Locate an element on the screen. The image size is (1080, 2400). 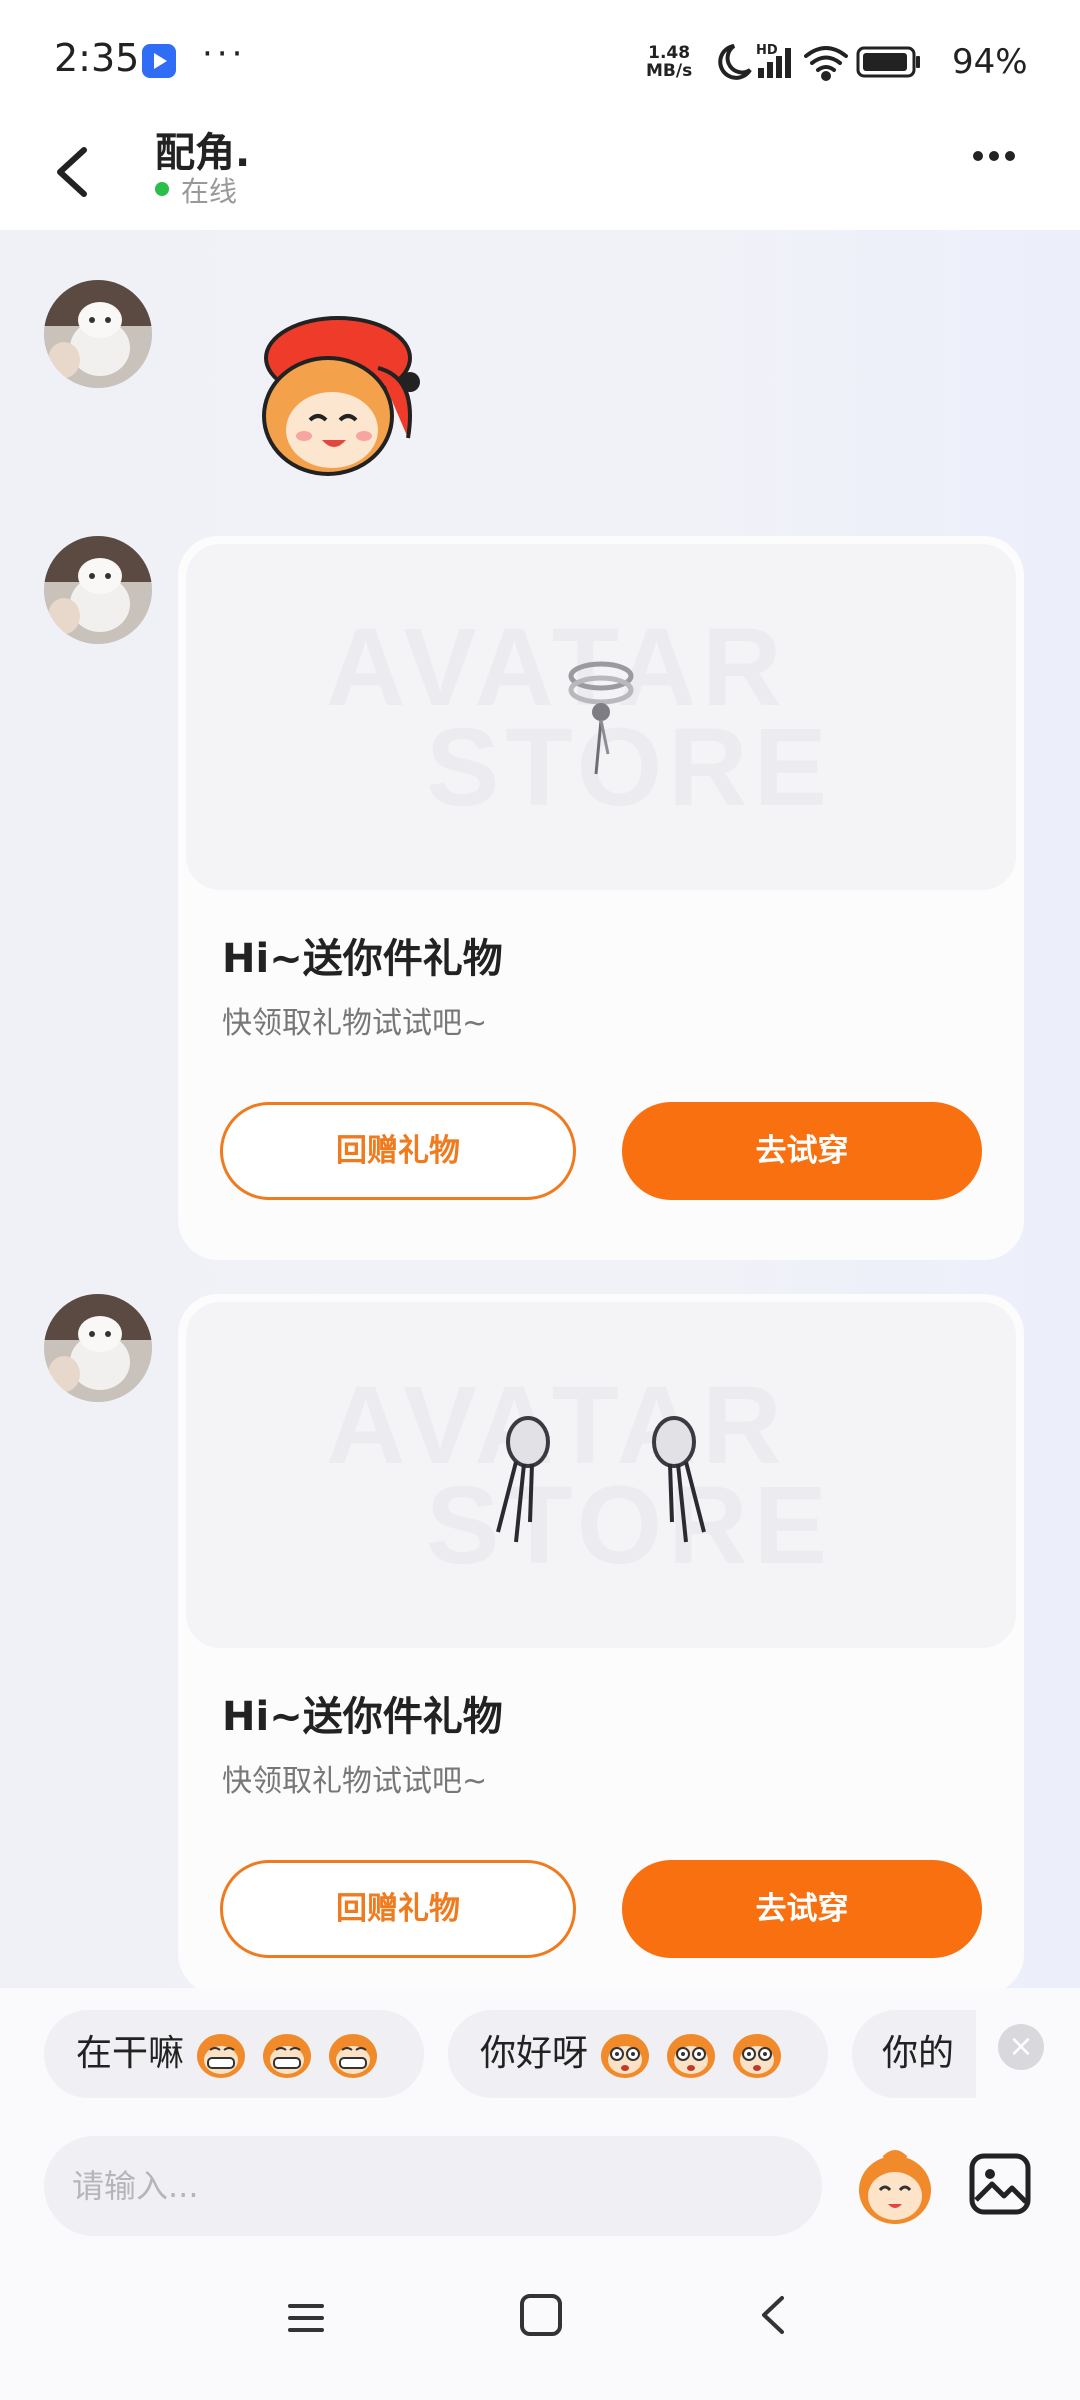
image-icon is located at coordinates (1000, 2184).